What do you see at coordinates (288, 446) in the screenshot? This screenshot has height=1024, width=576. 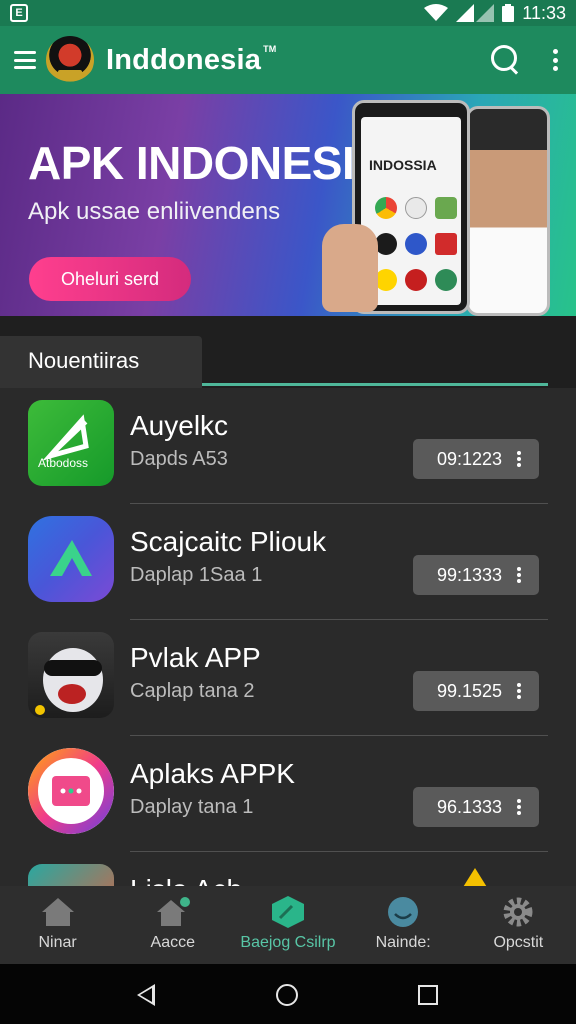 I see `list-item: Atbodoss Auyelkc Dapds A53 09:1223` at bounding box center [288, 446].